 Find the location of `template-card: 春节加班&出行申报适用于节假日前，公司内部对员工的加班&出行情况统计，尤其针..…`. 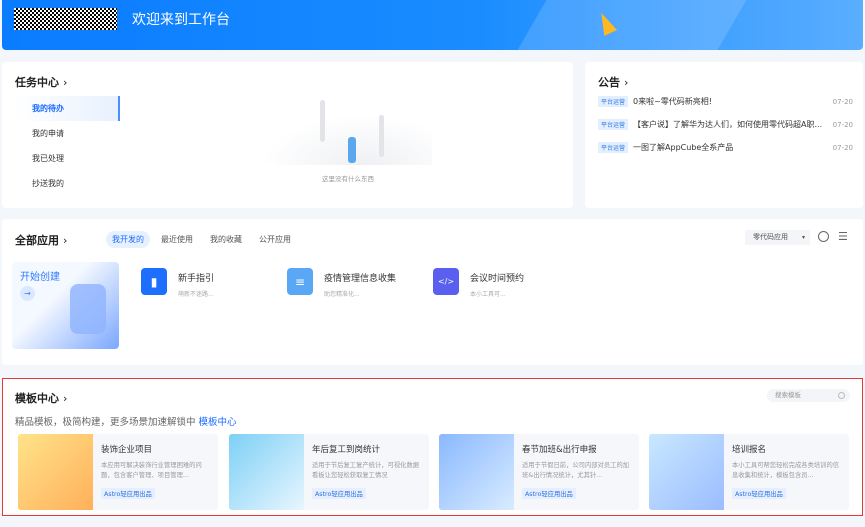

template-card: 春节加班&出行申报适用于节假日前，公司内部对员工的加班&出行情况统计，尤其针..… is located at coordinates (539, 472).